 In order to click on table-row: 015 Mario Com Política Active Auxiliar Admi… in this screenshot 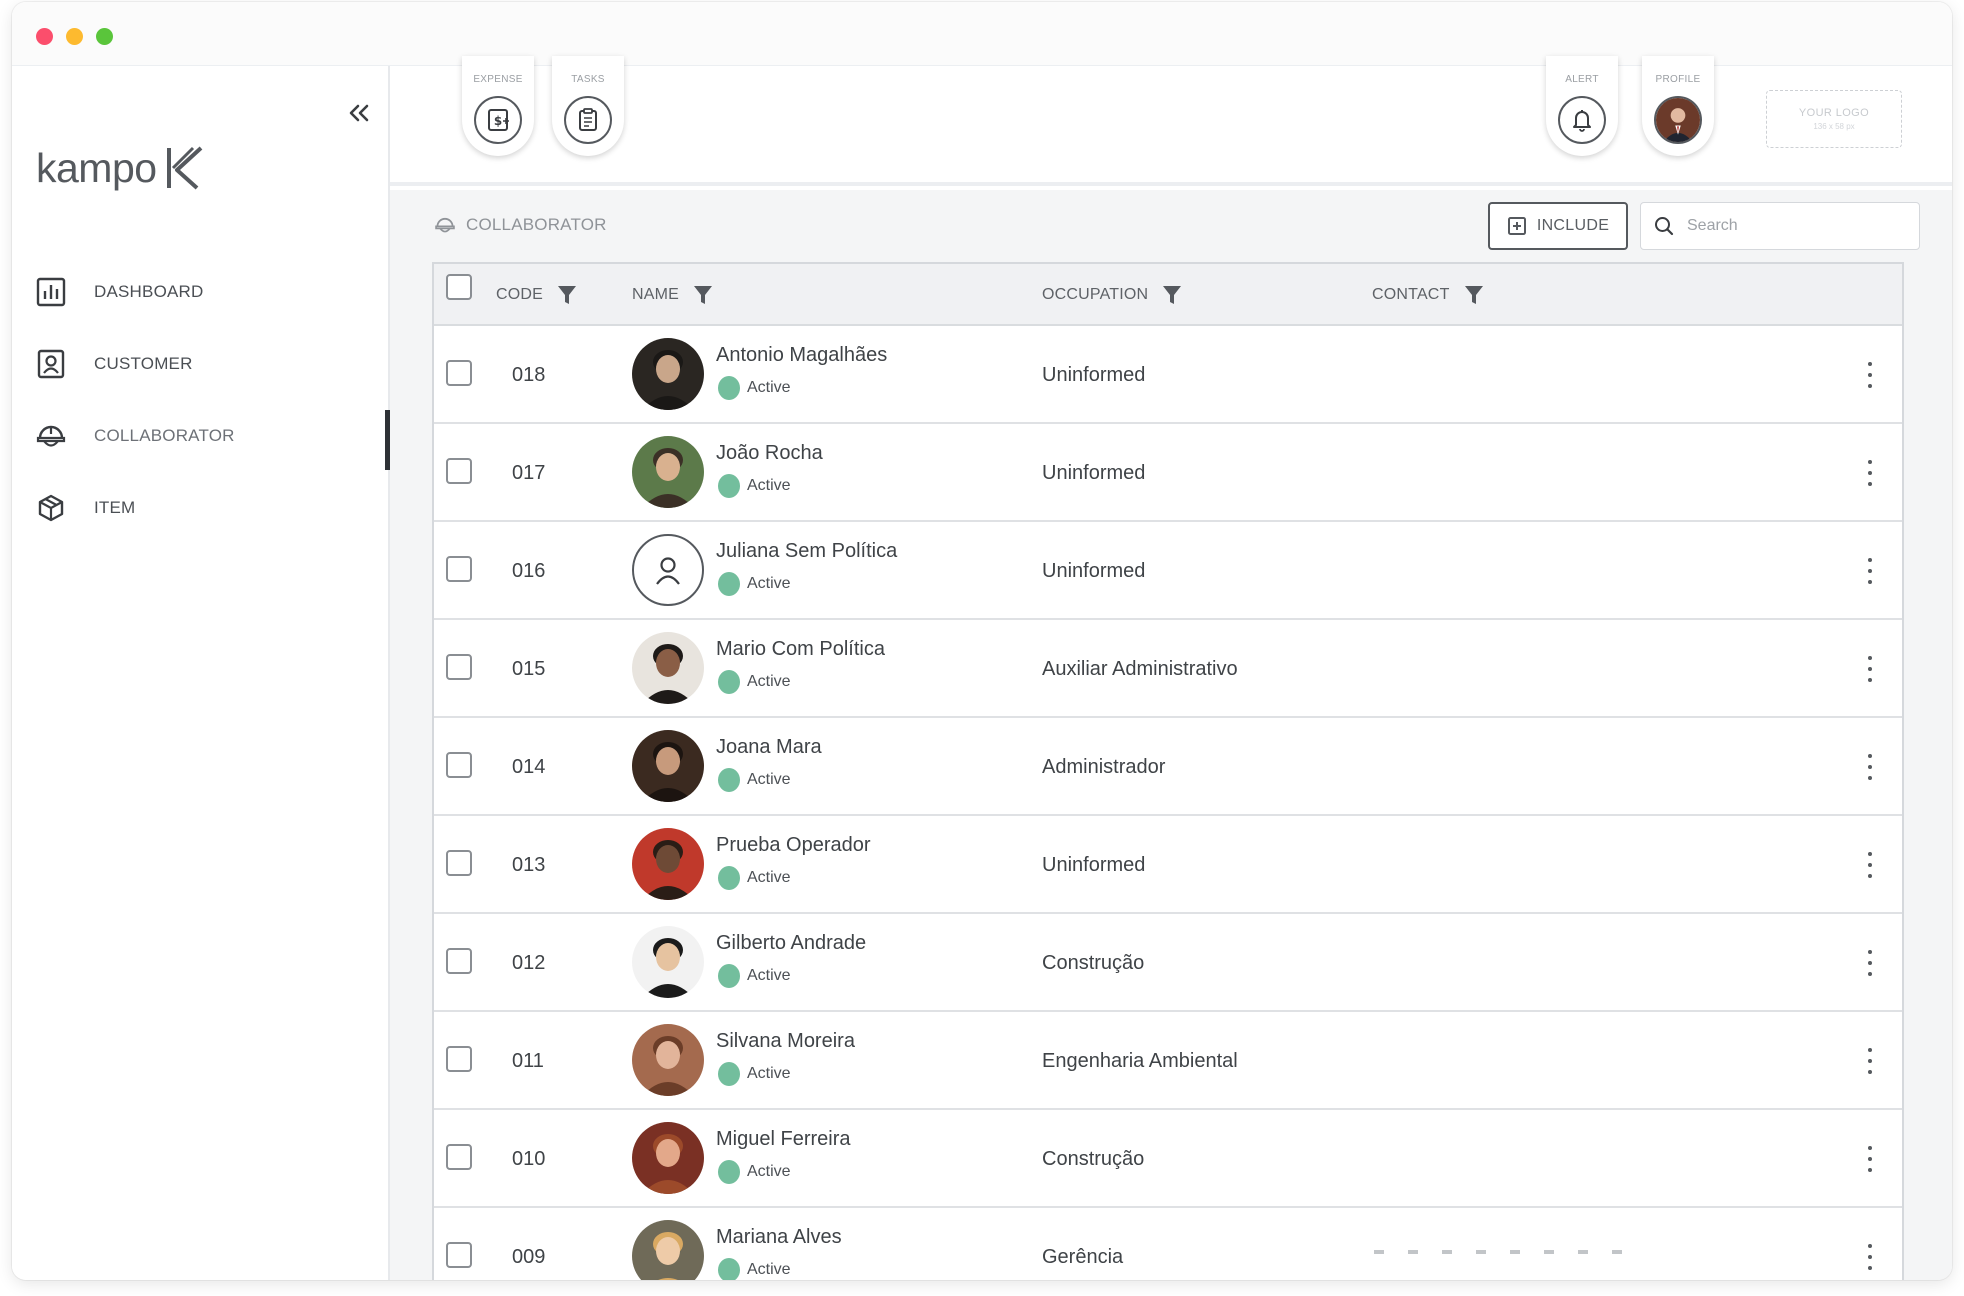, I will do `click(1168, 669)`.